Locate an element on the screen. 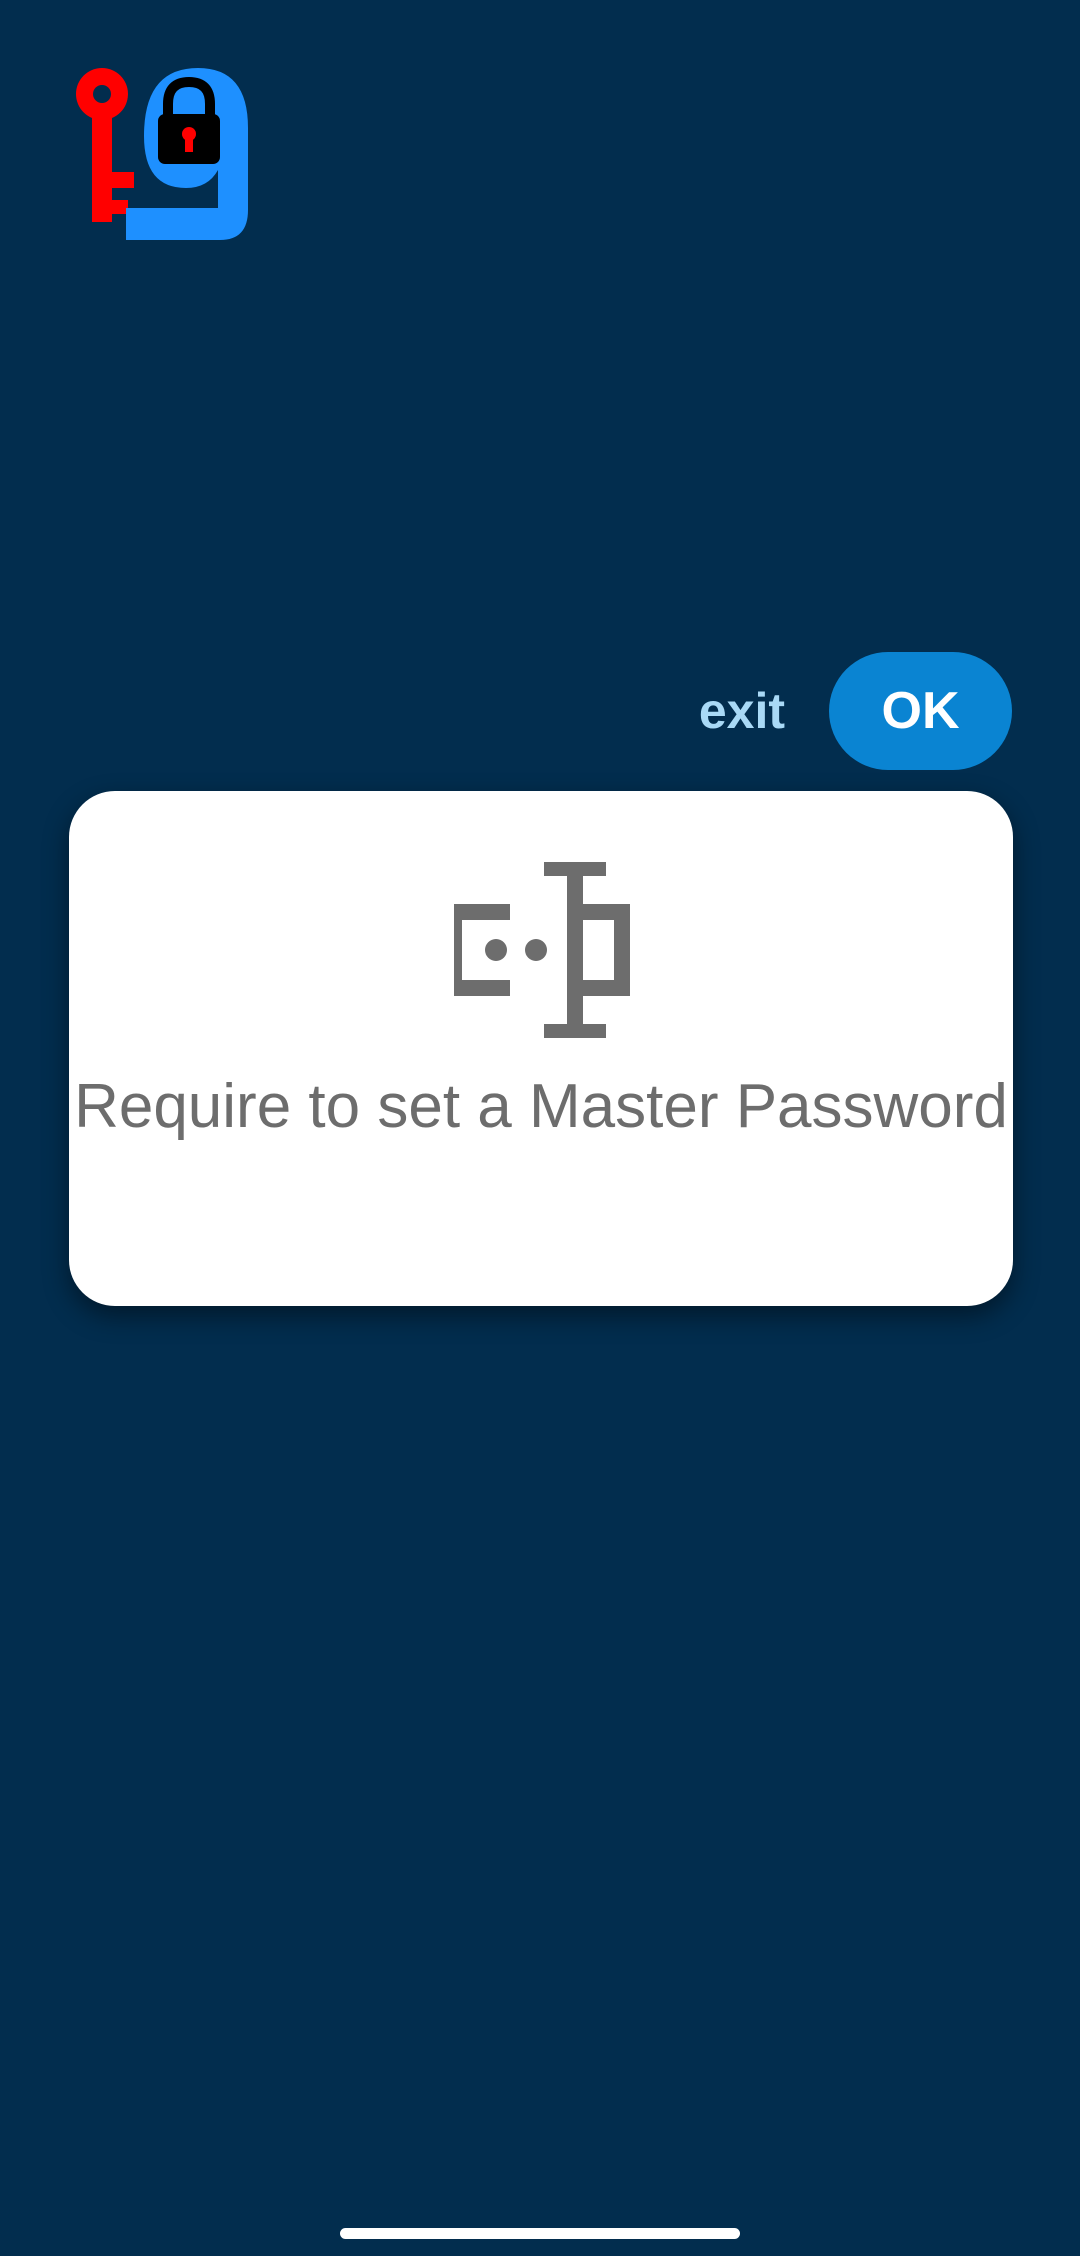 This screenshot has height=2256, width=1080. dialog-actions: exit OK is located at coordinates (855, 711).